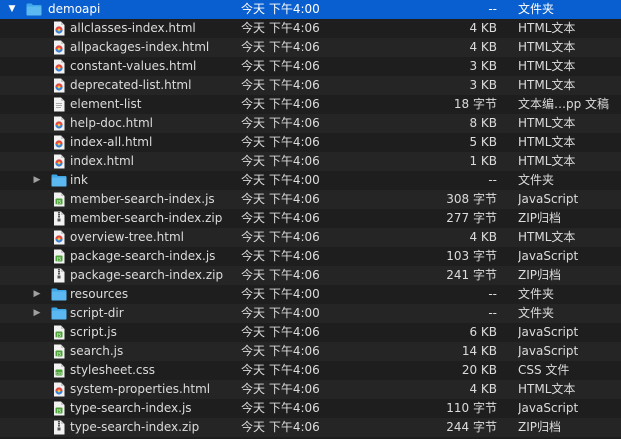  What do you see at coordinates (99, 294) in the screenshot?
I see `file-name: resources` at bounding box center [99, 294].